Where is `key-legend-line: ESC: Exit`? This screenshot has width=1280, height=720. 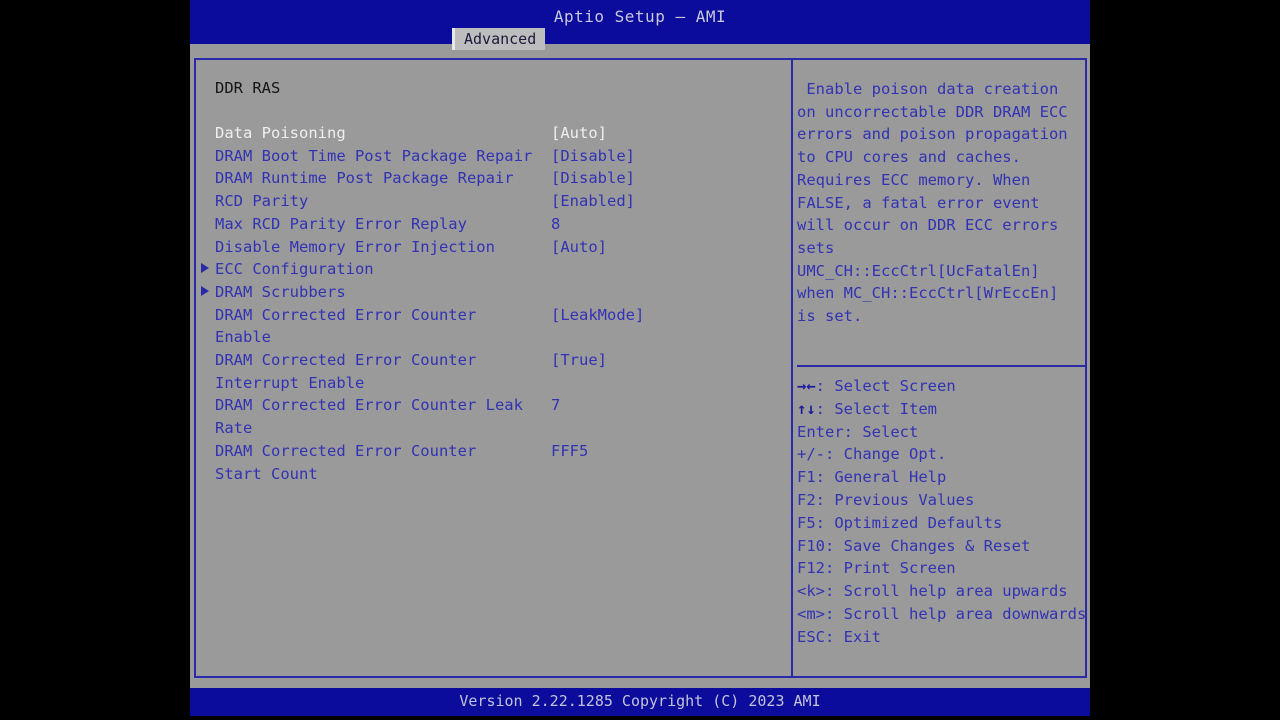 key-legend-line: ESC: Exit is located at coordinates (839, 637).